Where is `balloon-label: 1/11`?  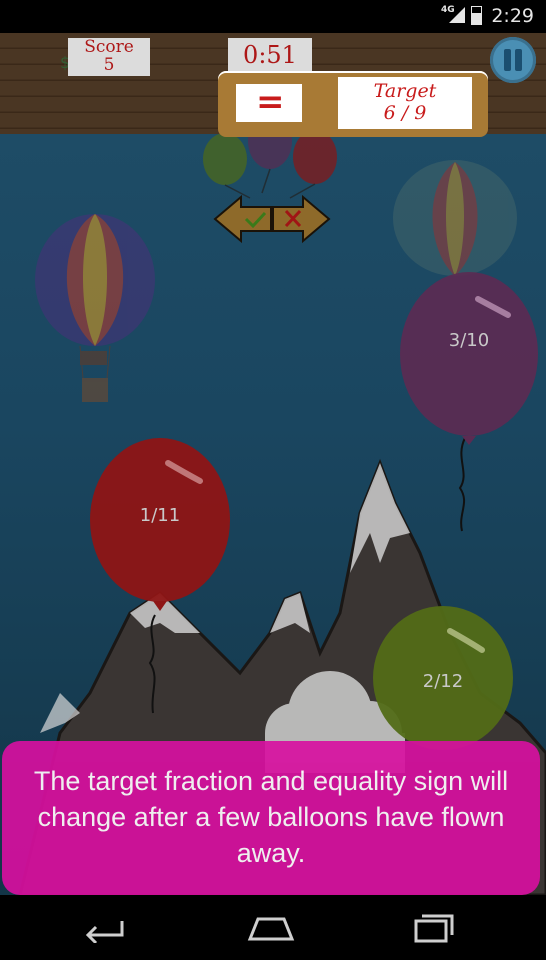 balloon-label: 1/11 is located at coordinates (160, 515).